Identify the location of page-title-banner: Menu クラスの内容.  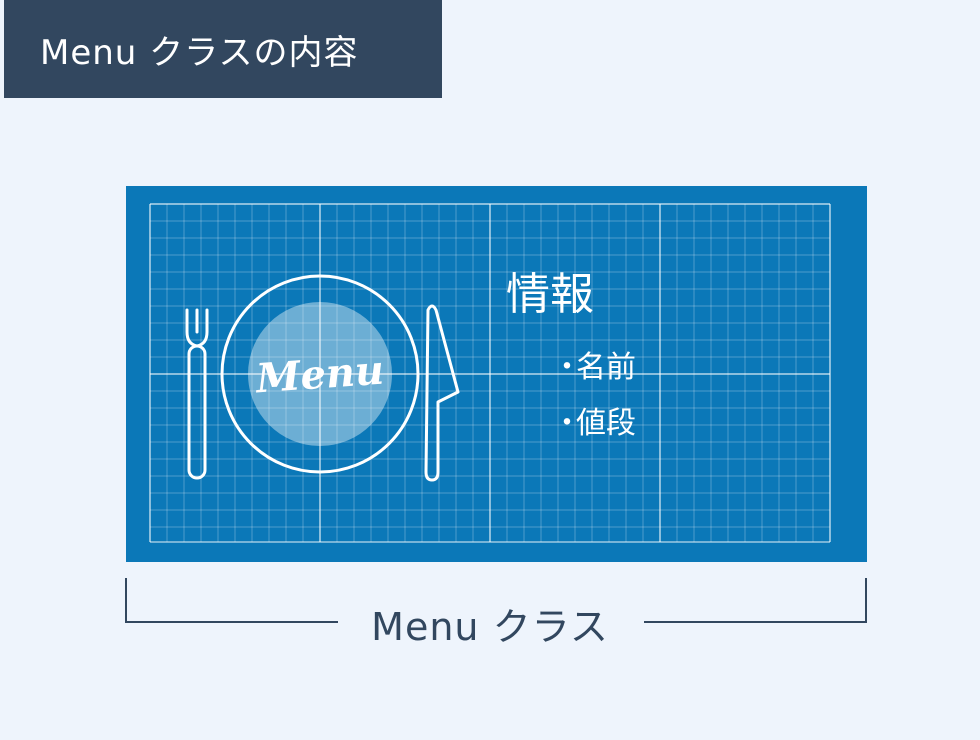
(223, 49).